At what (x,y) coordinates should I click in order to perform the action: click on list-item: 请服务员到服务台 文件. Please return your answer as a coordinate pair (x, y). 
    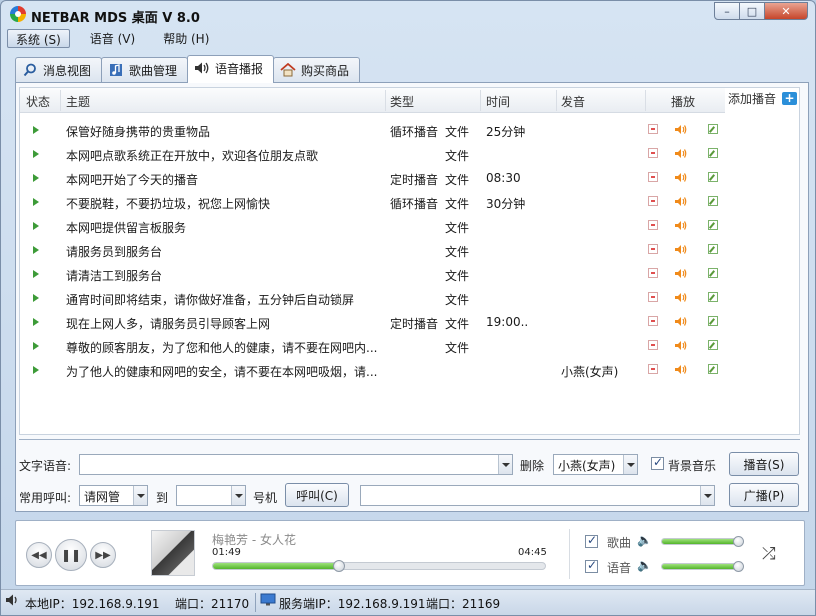
    Looking at the image, I should click on (409, 250).